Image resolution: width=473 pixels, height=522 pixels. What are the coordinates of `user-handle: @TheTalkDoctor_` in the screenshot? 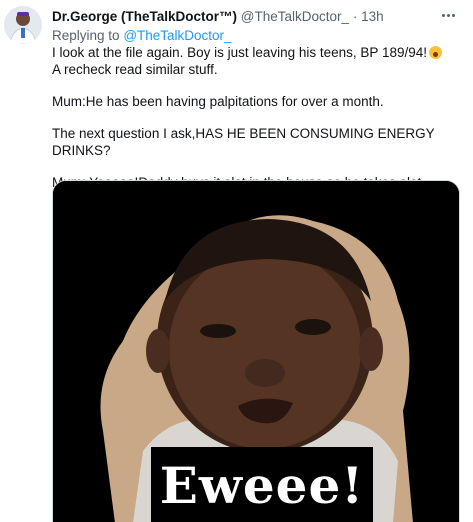 It's located at (295, 16).